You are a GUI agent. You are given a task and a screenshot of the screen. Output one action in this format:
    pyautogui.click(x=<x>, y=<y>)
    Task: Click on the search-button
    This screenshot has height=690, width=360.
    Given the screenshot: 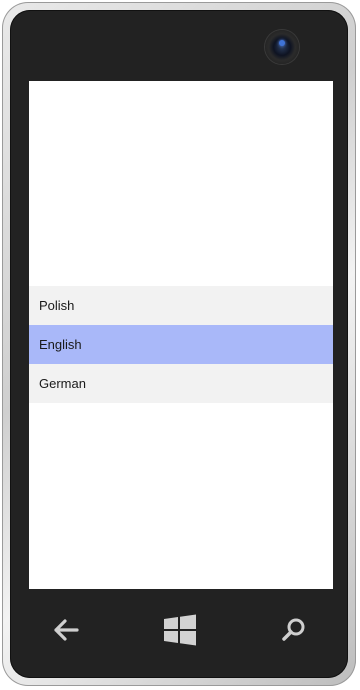 What is the action you would take?
    pyautogui.click(x=294, y=630)
    